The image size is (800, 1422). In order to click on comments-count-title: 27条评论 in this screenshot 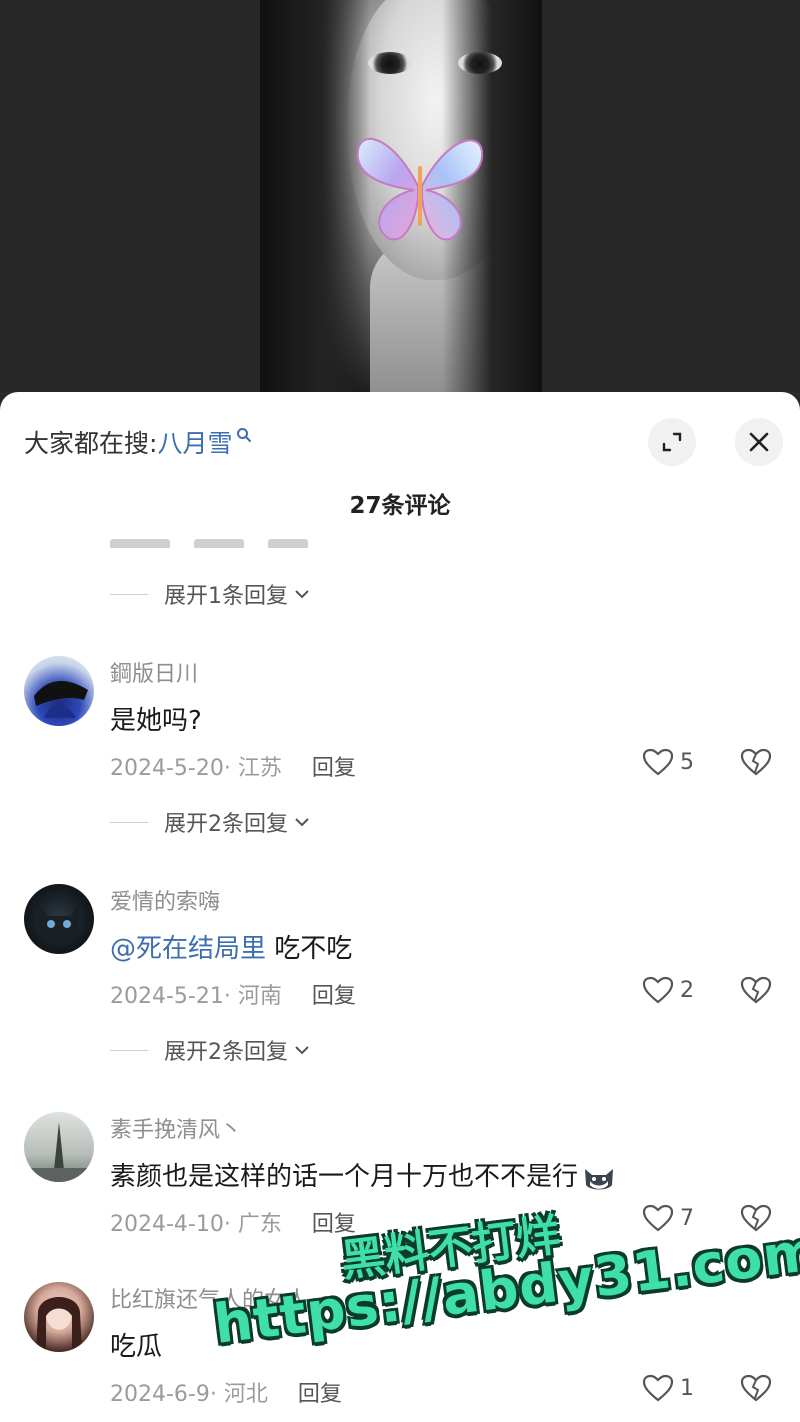, I will do `click(400, 506)`.